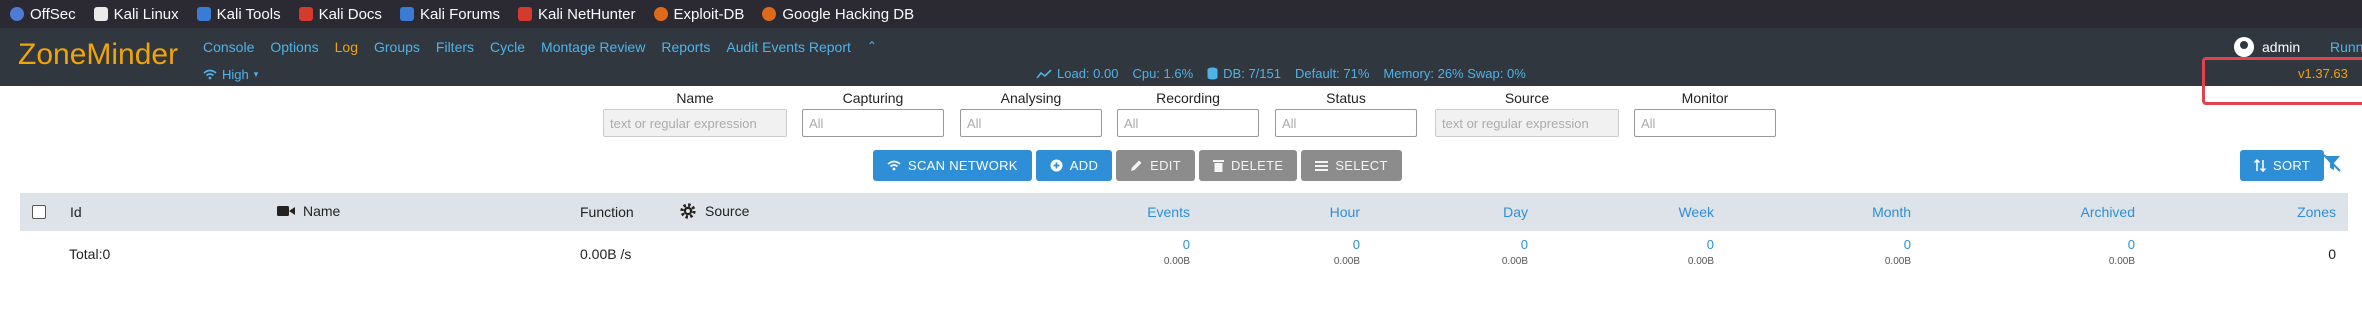 The width and height of the screenshot is (2362, 333). What do you see at coordinates (1084, 165) in the screenshot?
I see `button-label: ADD` at bounding box center [1084, 165].